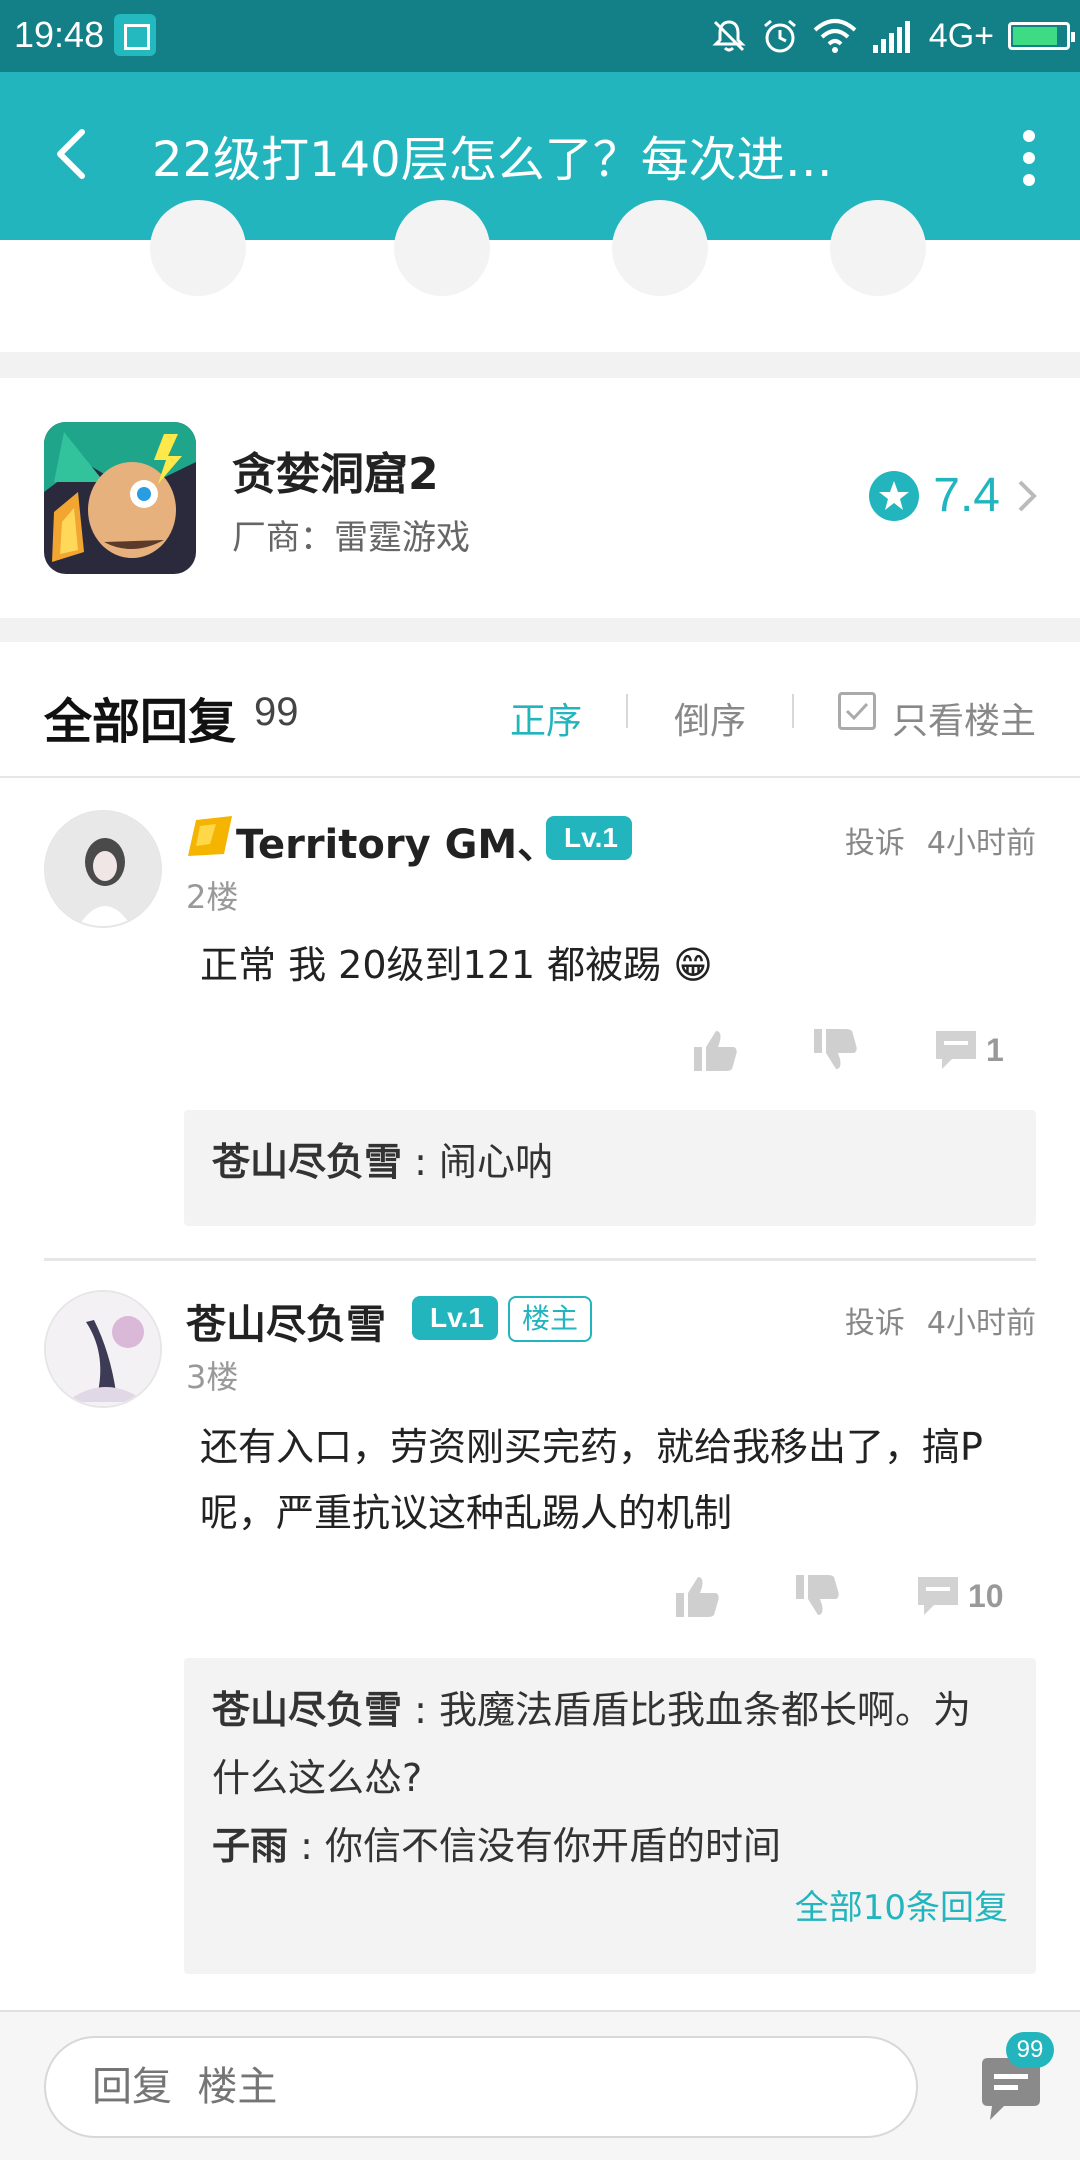 This screenshot has height=2160, width=1080. Describe the element at coordinates (986, 1595) in the screenshot. I see `comment-count: 10` at that location.